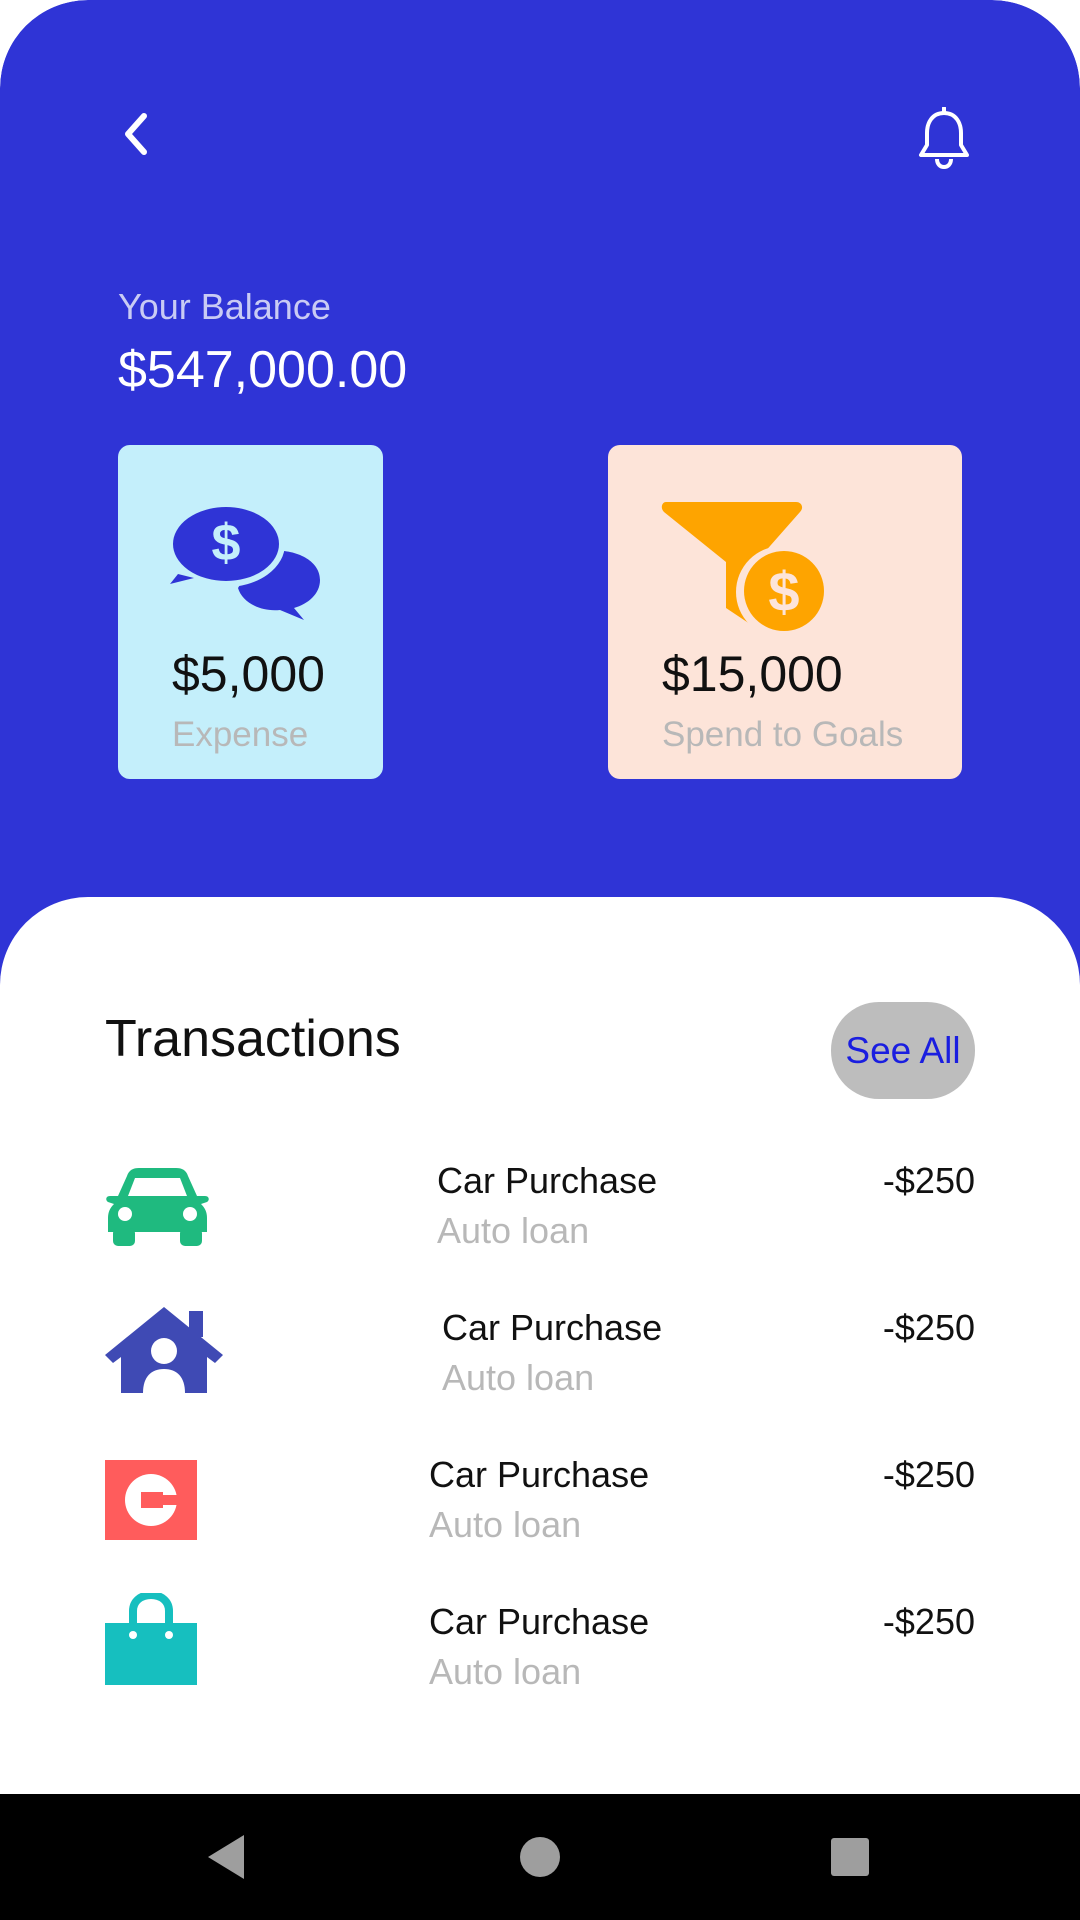 This screenshot has width=1080, height=1920. I want to click on expense-caption: Expense, so click(240, 734).